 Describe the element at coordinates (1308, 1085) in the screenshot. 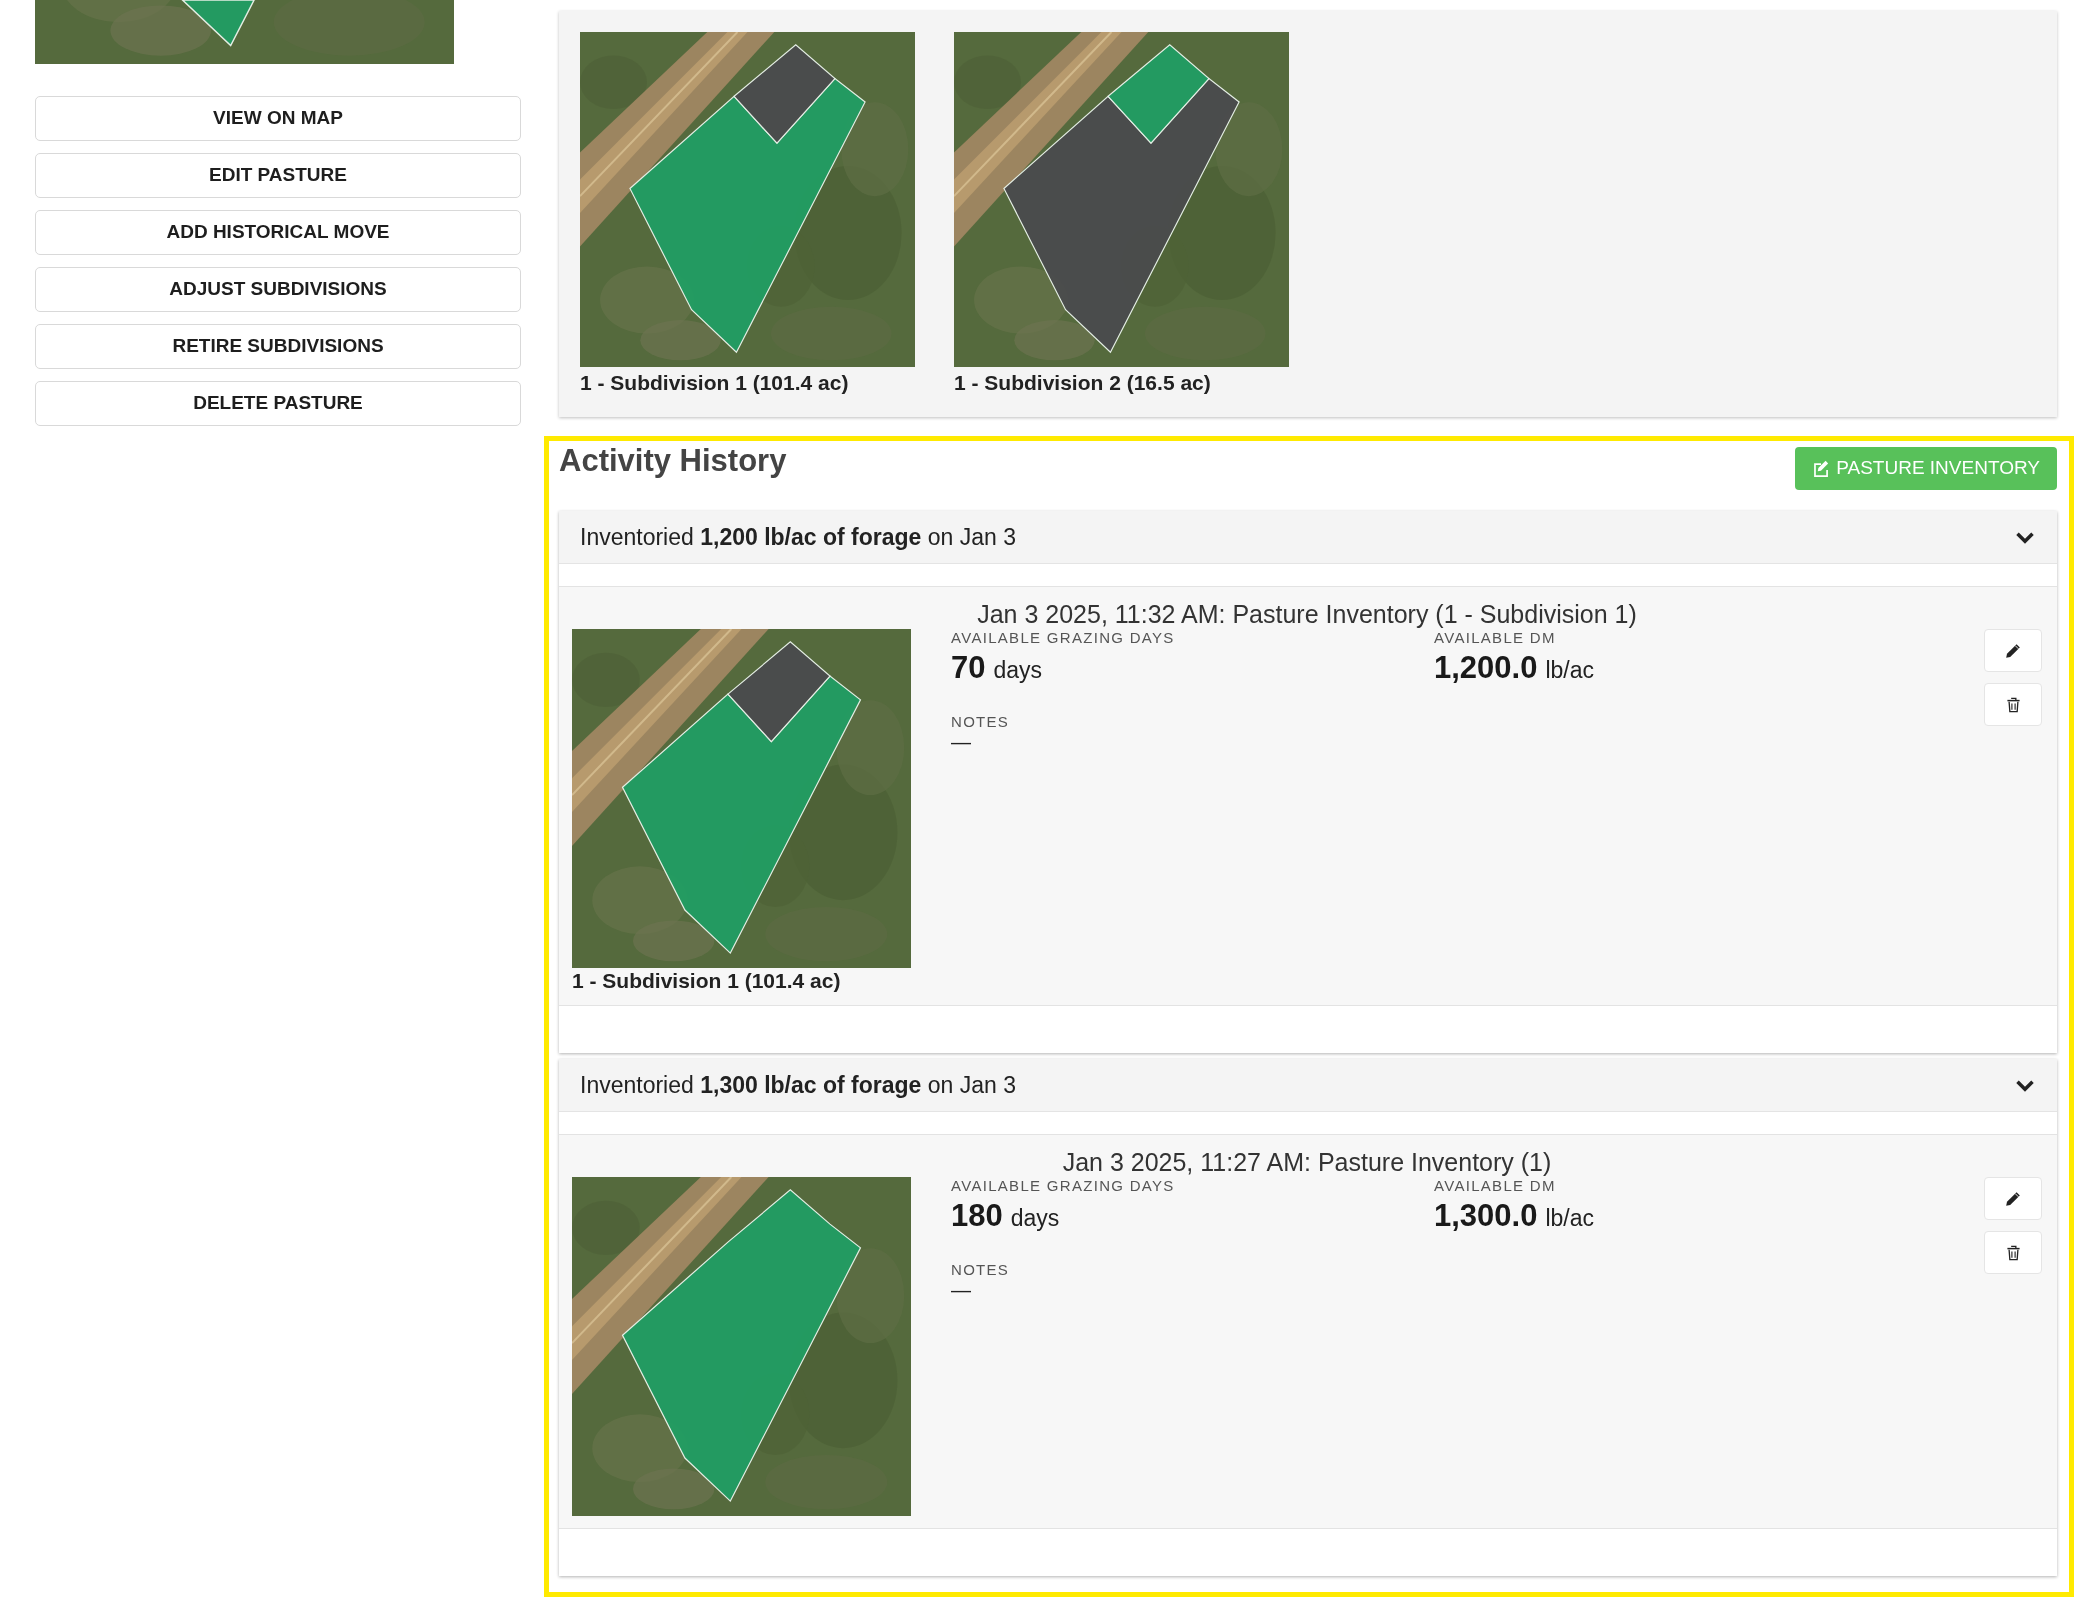

I see `accordion-header: Inventoried 1,300 lb/ac of forage on Jan 3` at that location.